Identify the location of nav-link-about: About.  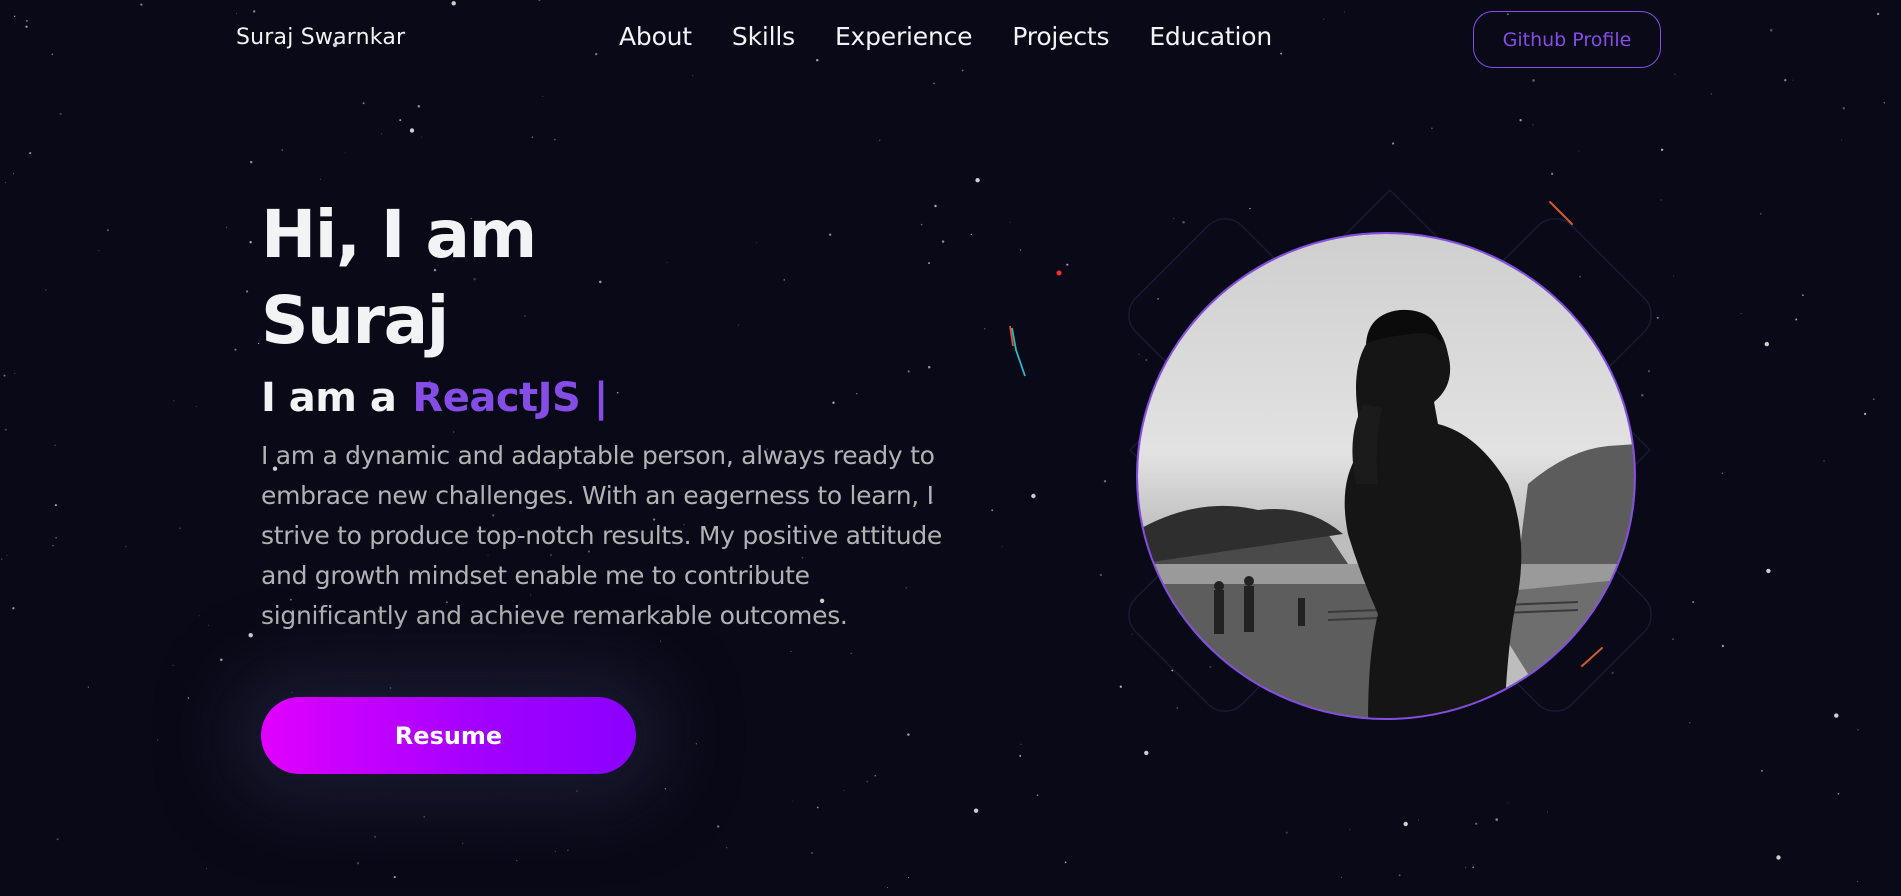
(655, 36).